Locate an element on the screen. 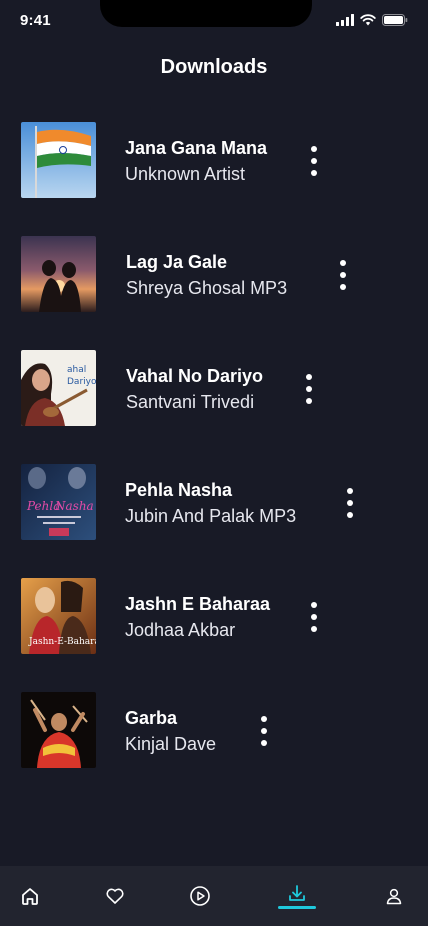 Image resolution: width=428 pixels, height=926 pixels. svg-text: ahal is located at coordinates (76, 370).